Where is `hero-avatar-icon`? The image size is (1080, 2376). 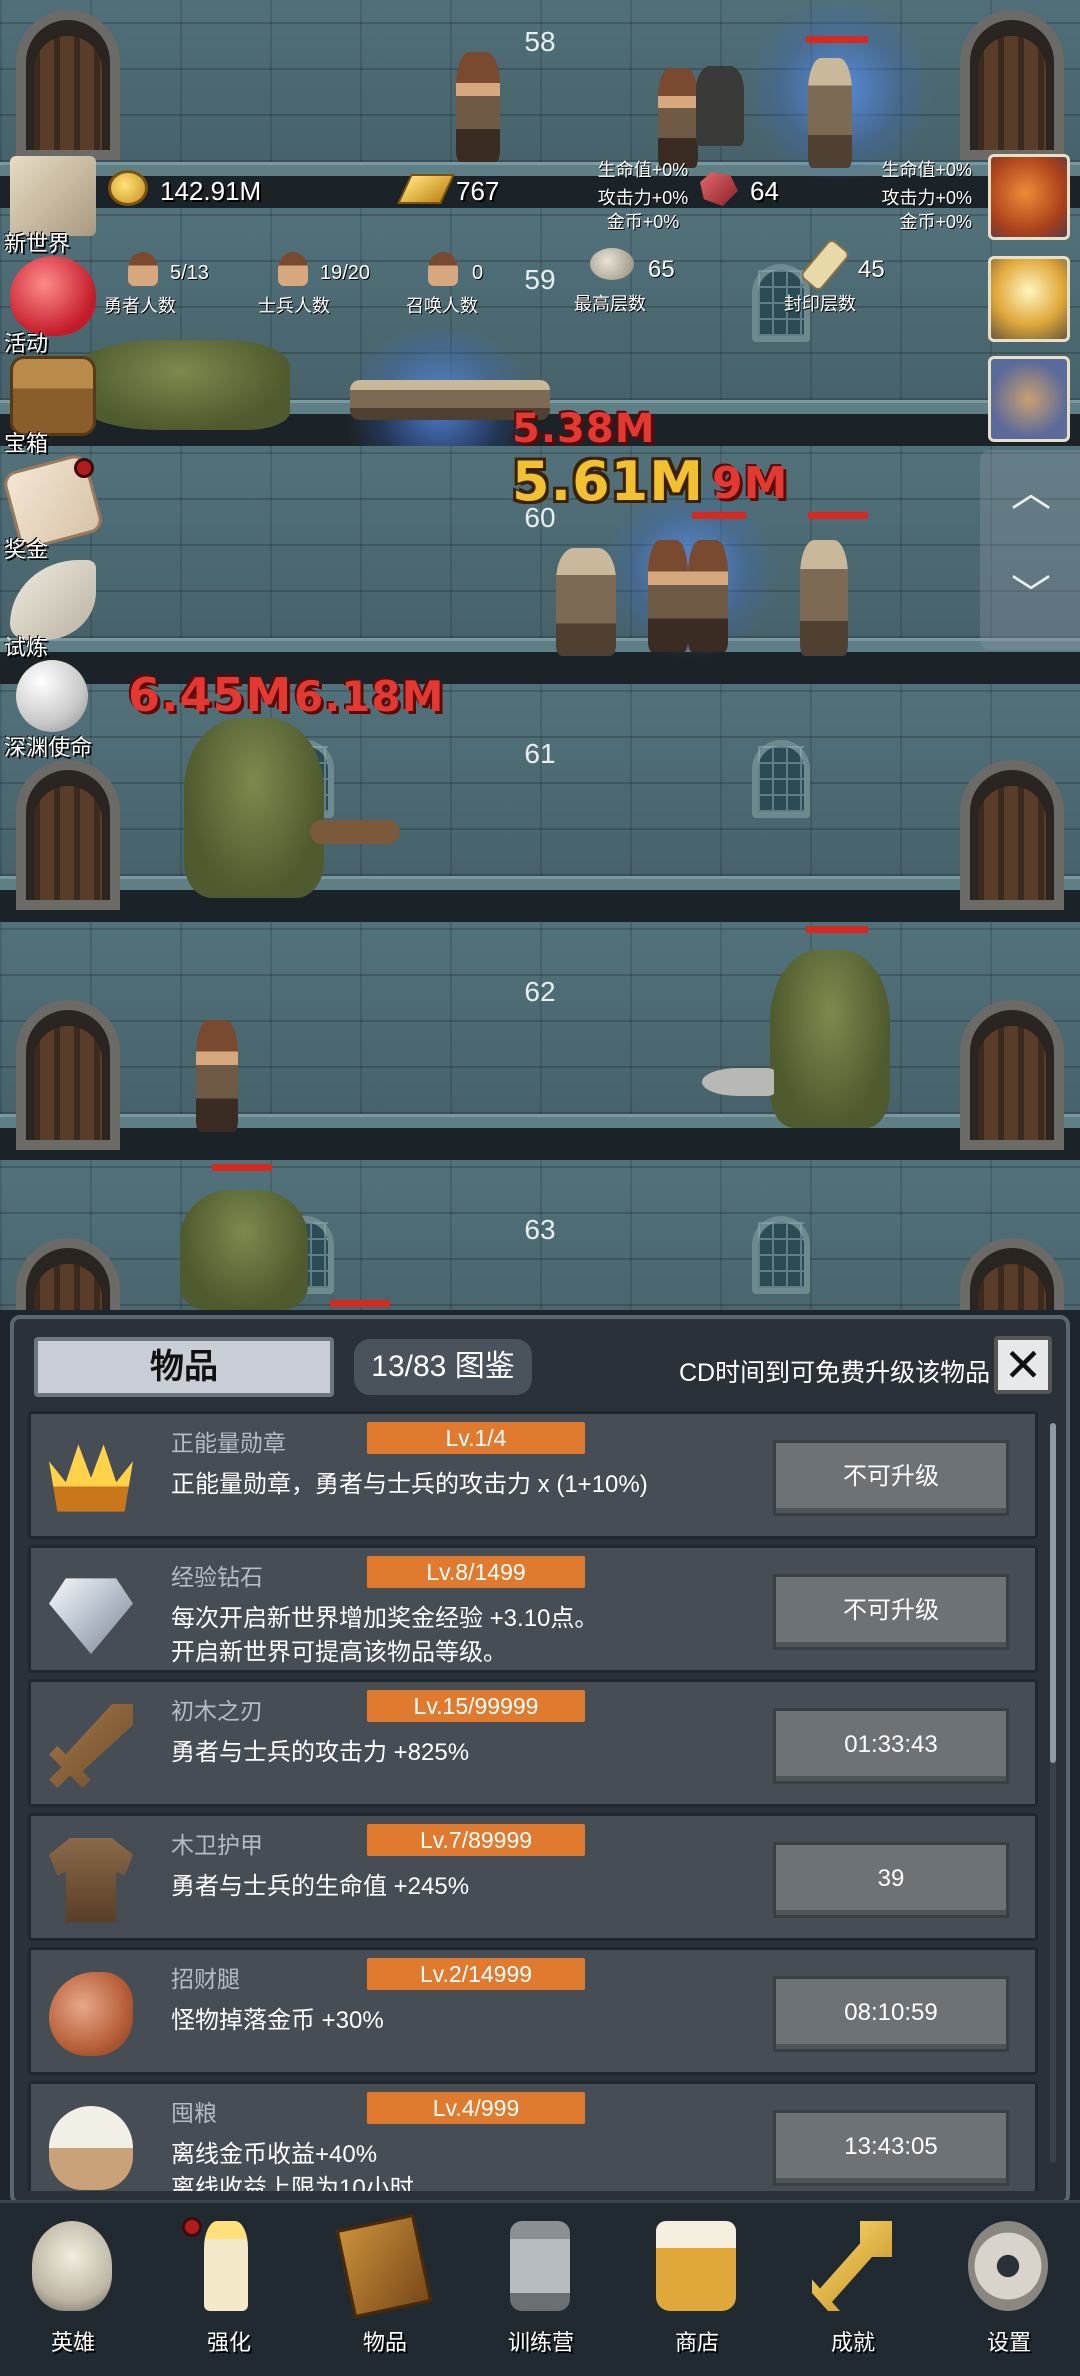 hero-avatar-icon is located at coordinates (143, 269).